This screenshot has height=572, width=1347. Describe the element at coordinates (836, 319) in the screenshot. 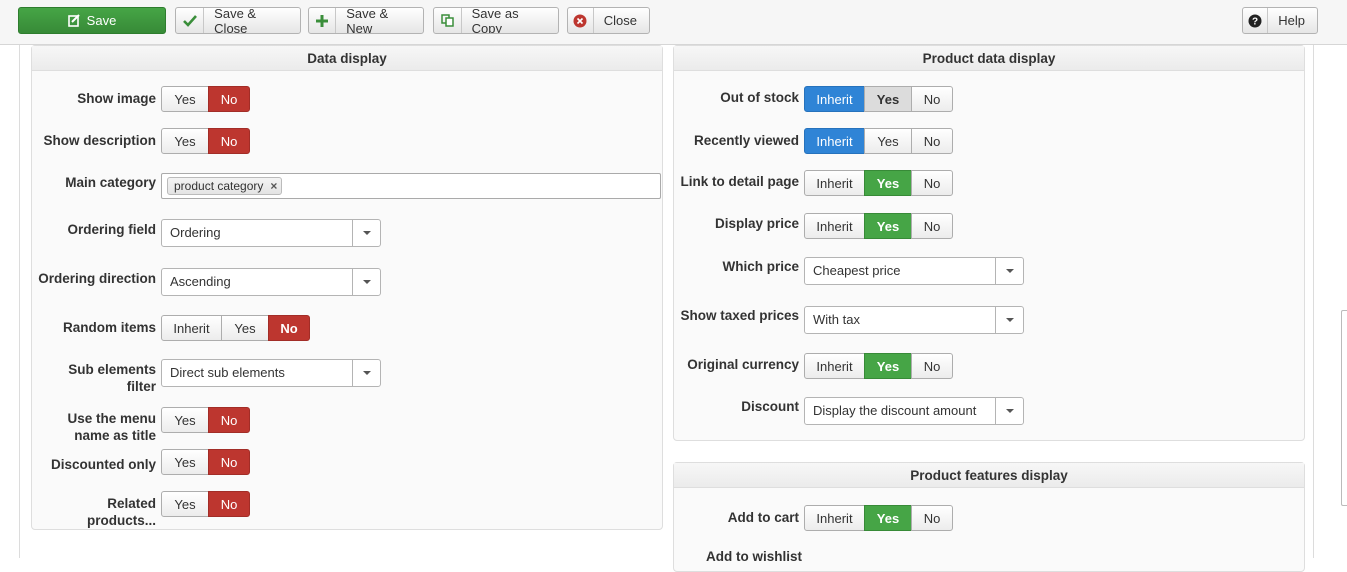

I see `select-value: With tax` at that location.